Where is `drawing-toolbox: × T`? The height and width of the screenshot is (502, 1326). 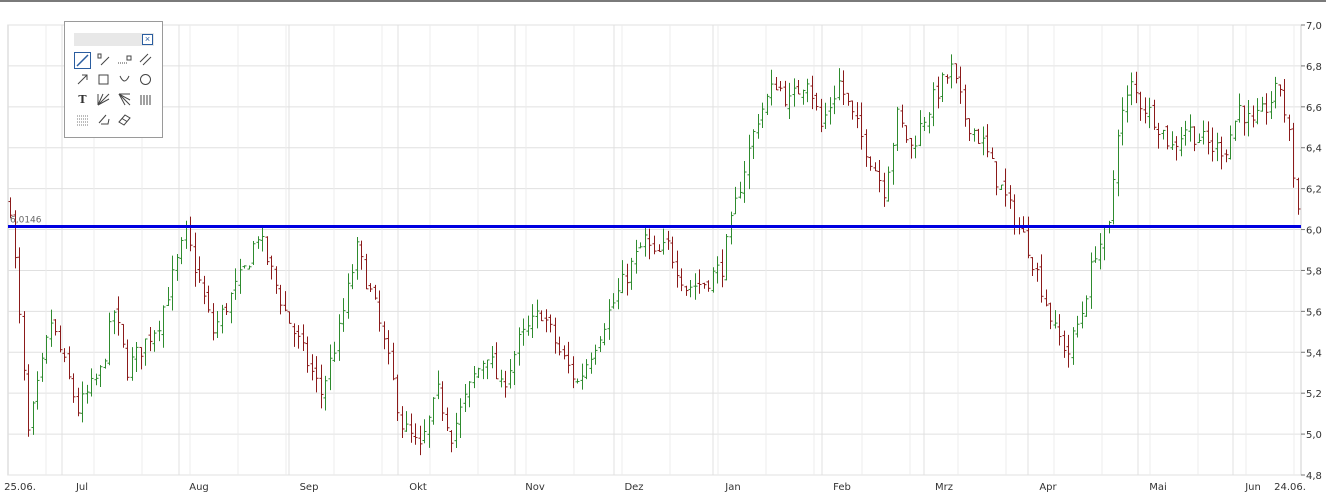 drawing-toolbox: × T is located at coordinates (113, 79).